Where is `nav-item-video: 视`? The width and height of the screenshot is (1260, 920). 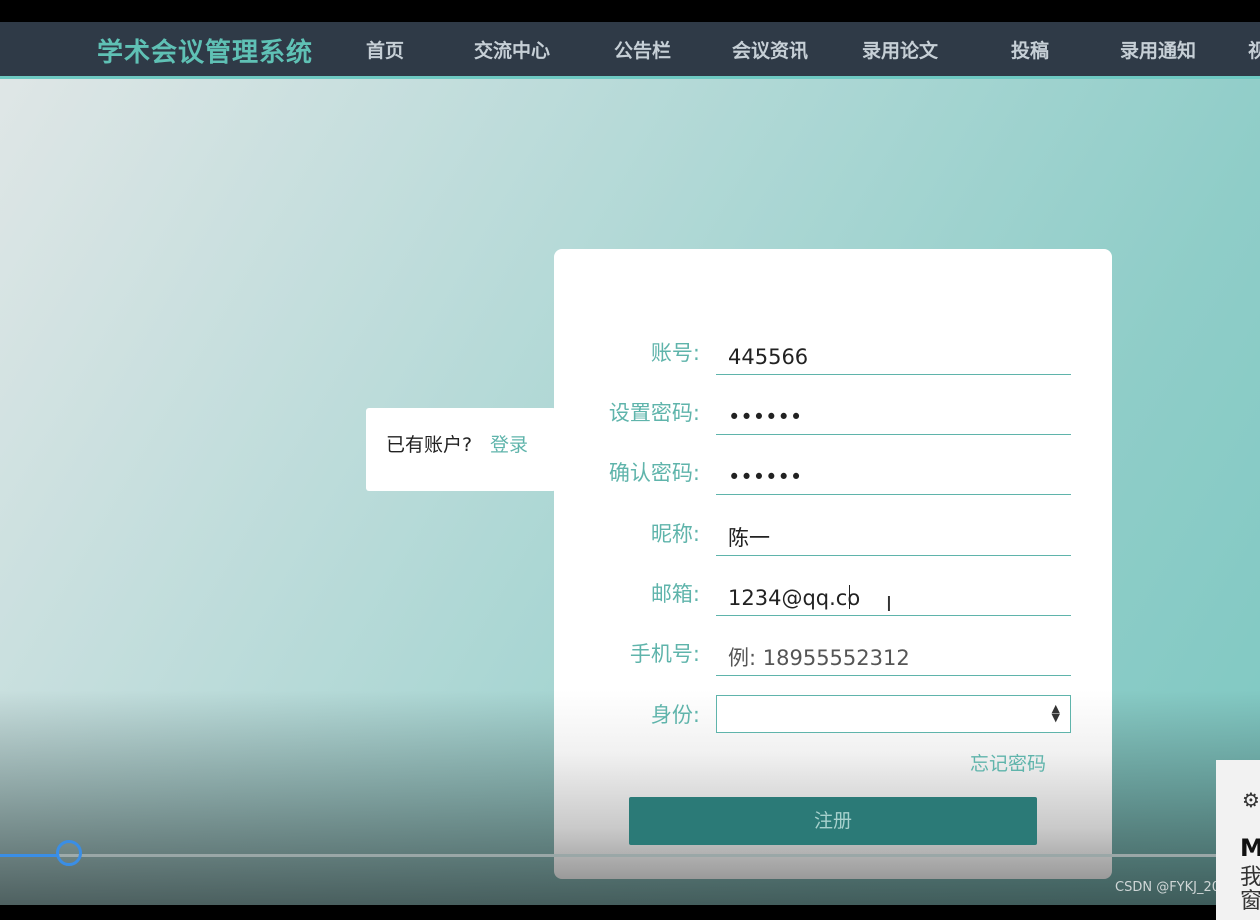 nav-item-video: 视 is located at coordinates (1254, 49).